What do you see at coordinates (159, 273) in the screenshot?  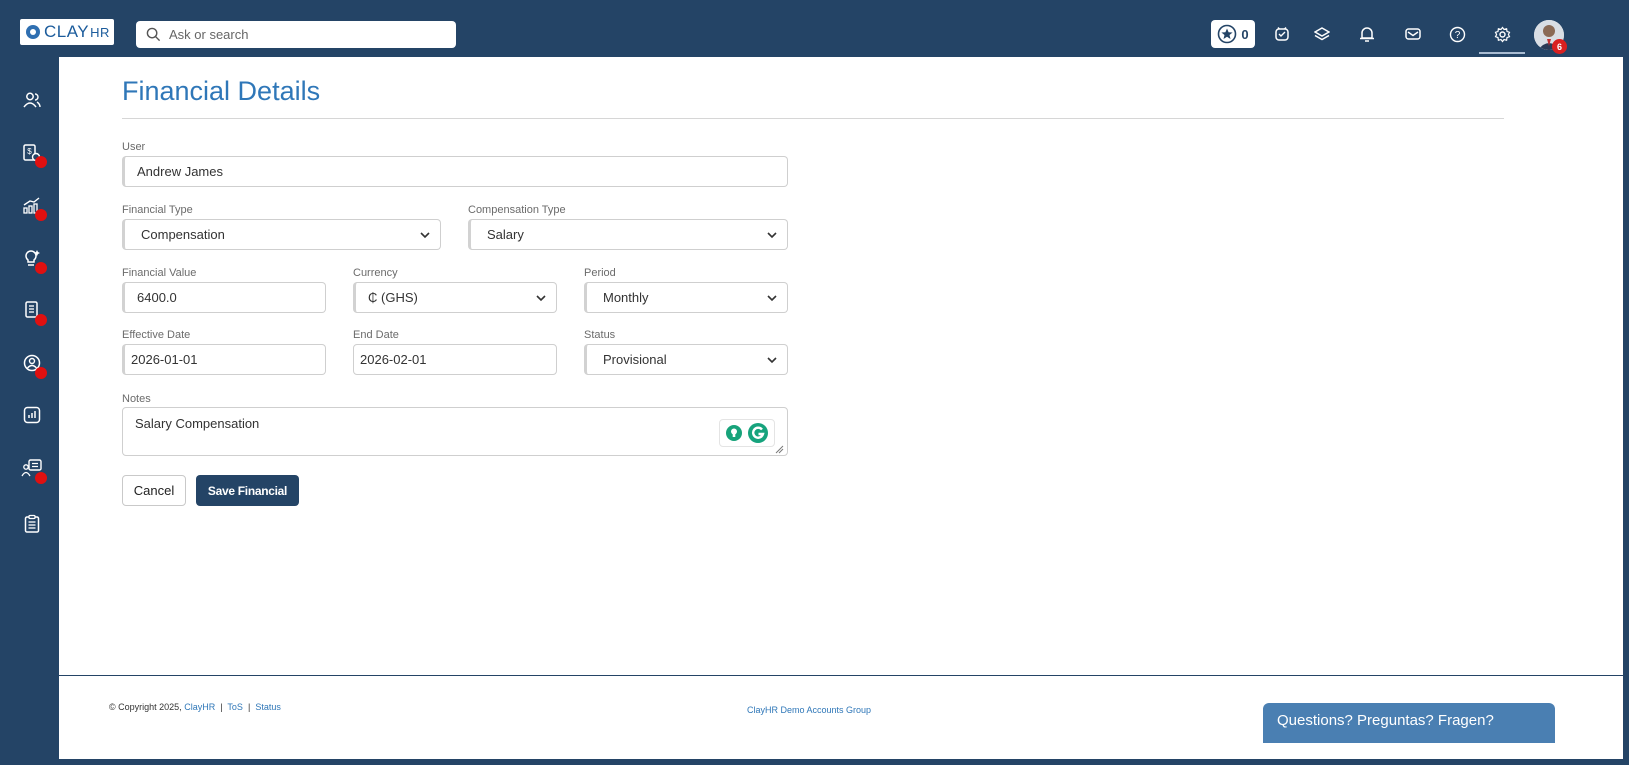 I see `financial-value-label: Financial Value` at bounding box center [159, 273].